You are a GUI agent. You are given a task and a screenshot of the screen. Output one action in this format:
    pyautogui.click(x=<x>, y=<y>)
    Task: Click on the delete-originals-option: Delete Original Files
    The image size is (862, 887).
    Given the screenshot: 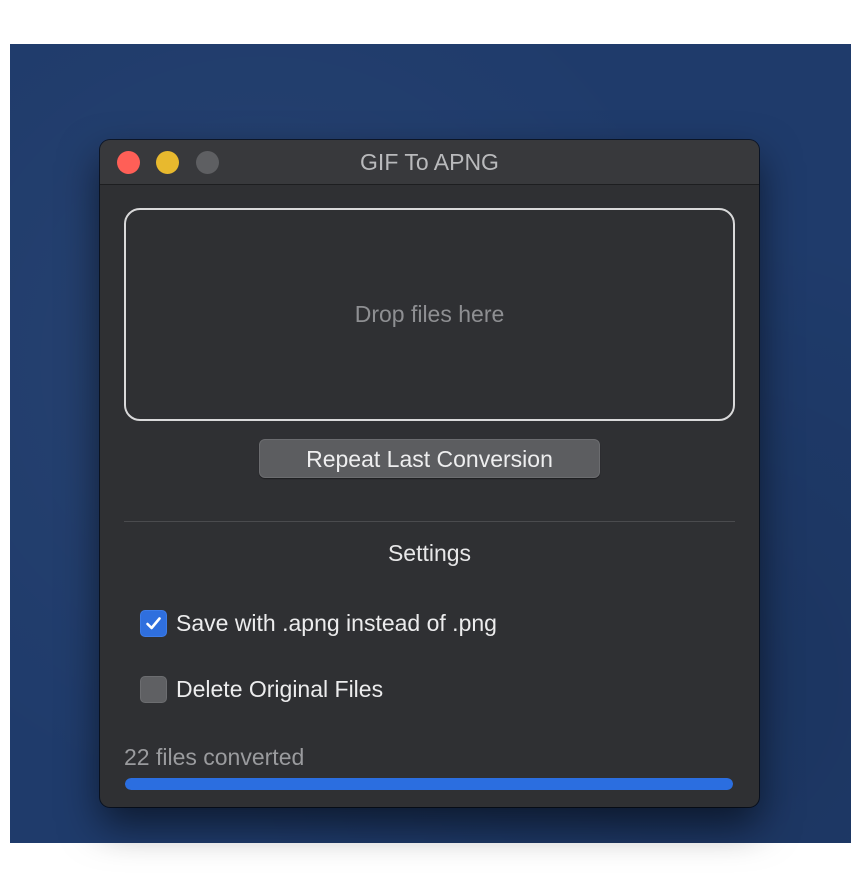 What is the action you would take?
    pyautogui.click(x=261, y=689)
    